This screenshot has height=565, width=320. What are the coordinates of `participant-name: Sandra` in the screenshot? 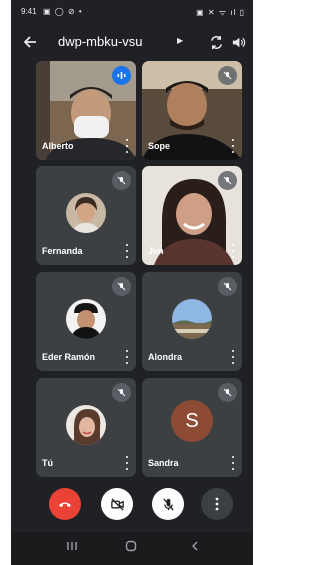 It's located at (163, 463).